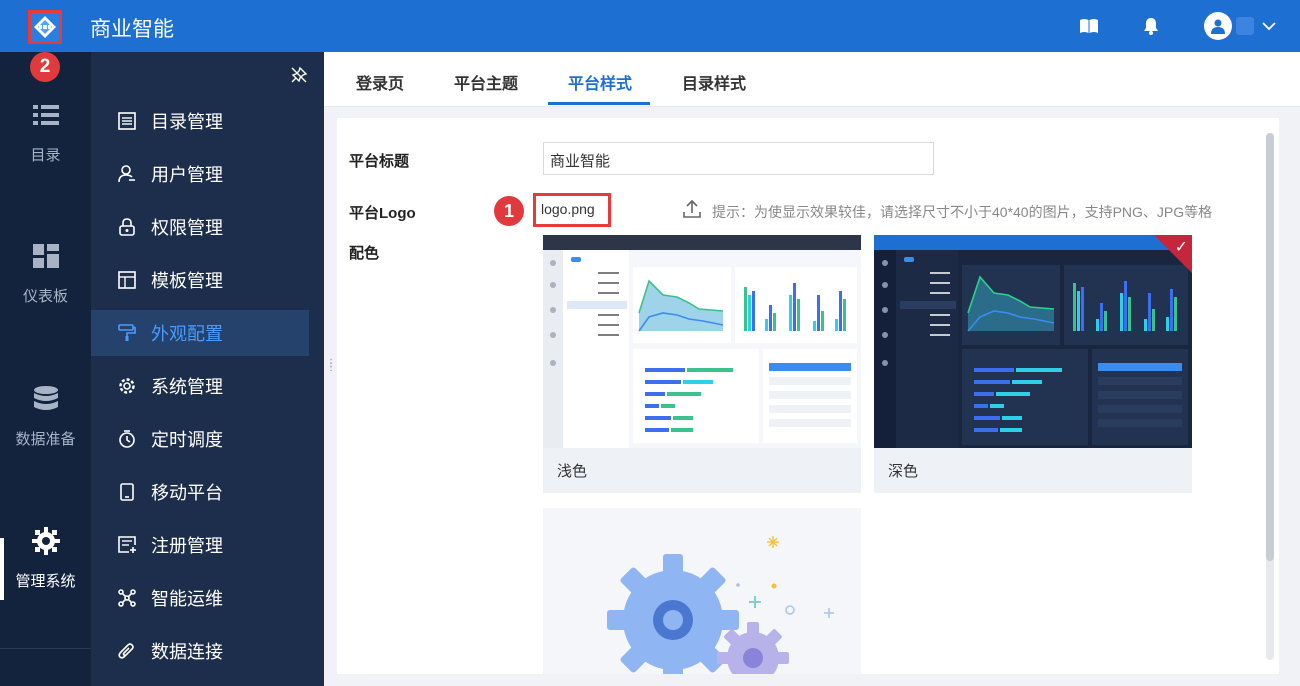 The image size is (1300, 686). I want to click on timer-icon, so click(127, 439).